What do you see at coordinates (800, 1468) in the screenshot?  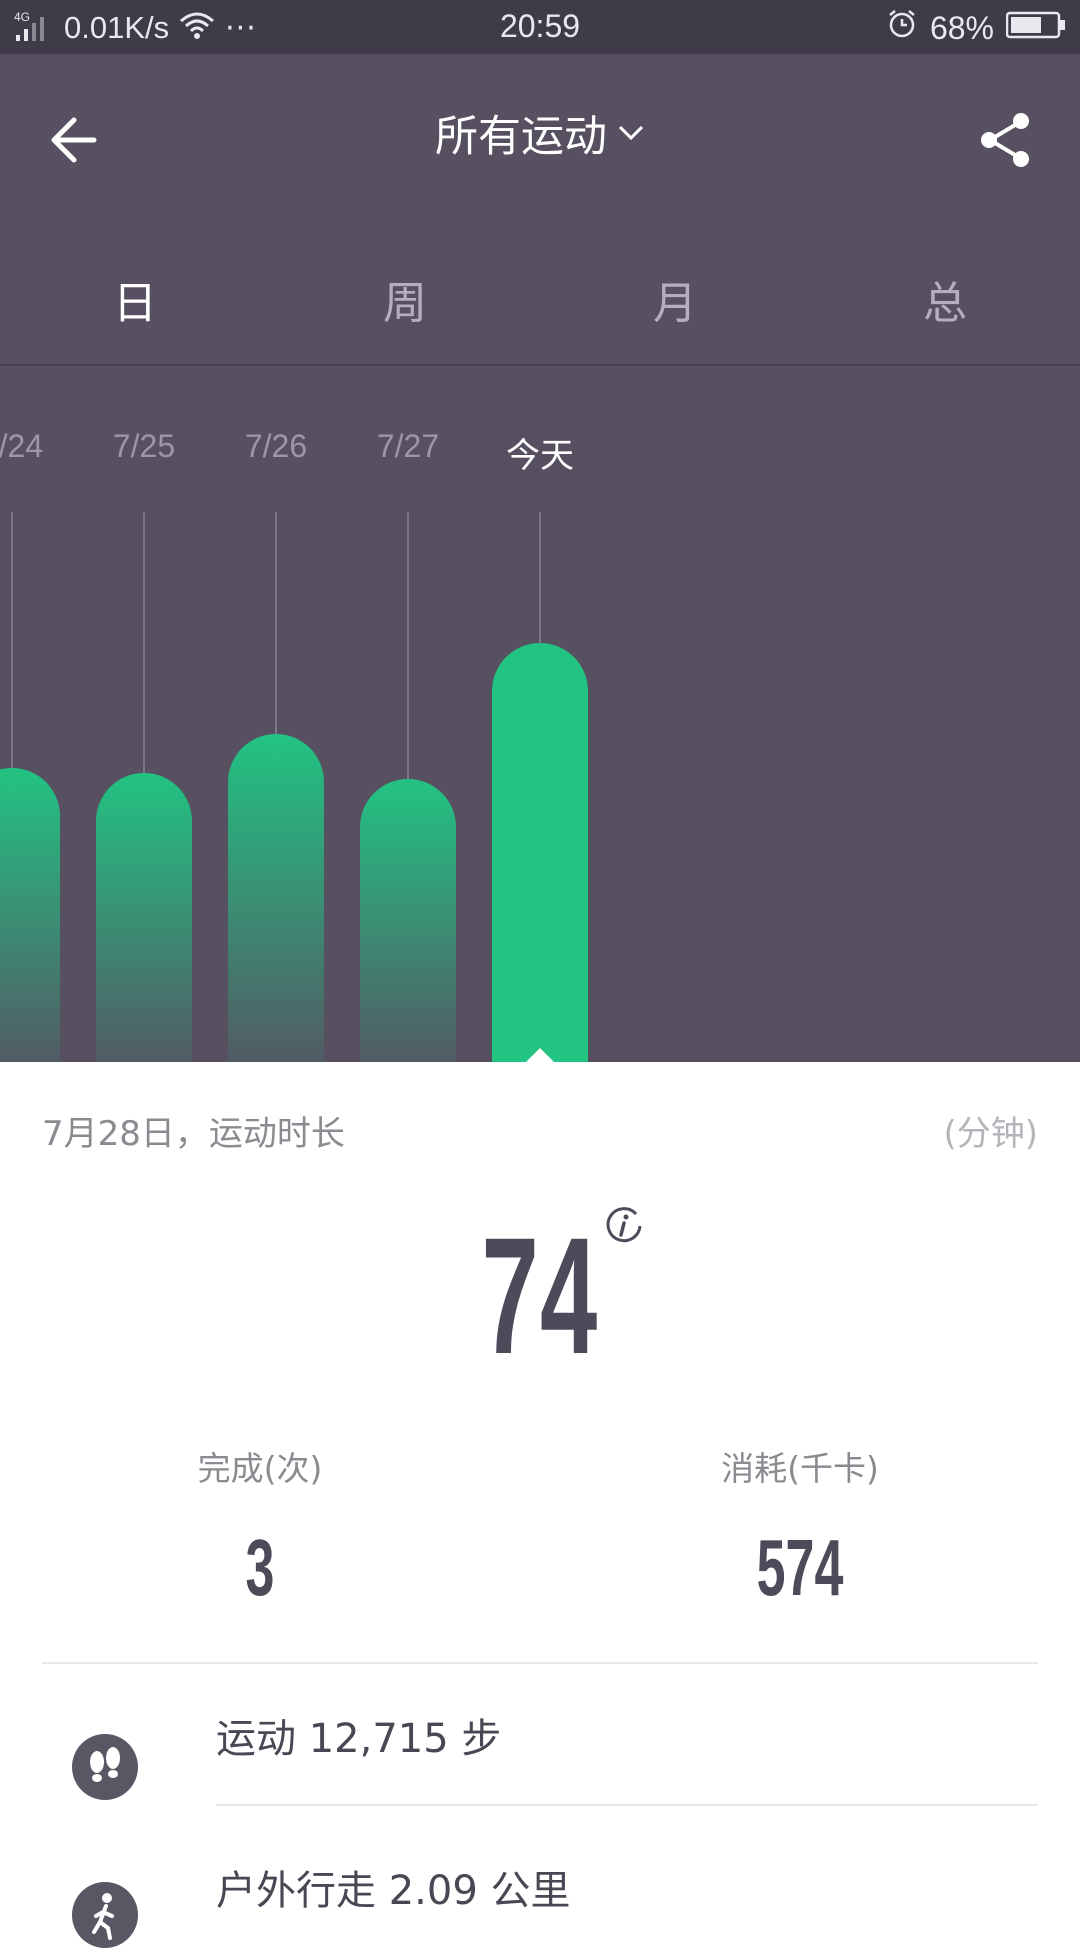 I see `calories-label: 消耗(千卡)` at bounding box center [800, 1468].